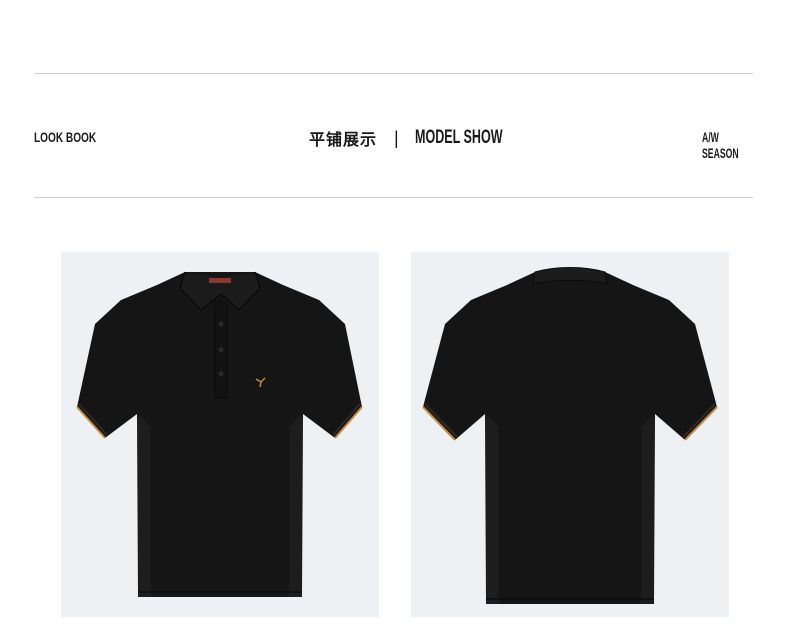 Image resolution: width=790 pixels, height=626 pixels. What do you see at coordinates (720, 145) in the screenshot?
I see `season-label: A/W SEASON` at bounding box center [720, 145].